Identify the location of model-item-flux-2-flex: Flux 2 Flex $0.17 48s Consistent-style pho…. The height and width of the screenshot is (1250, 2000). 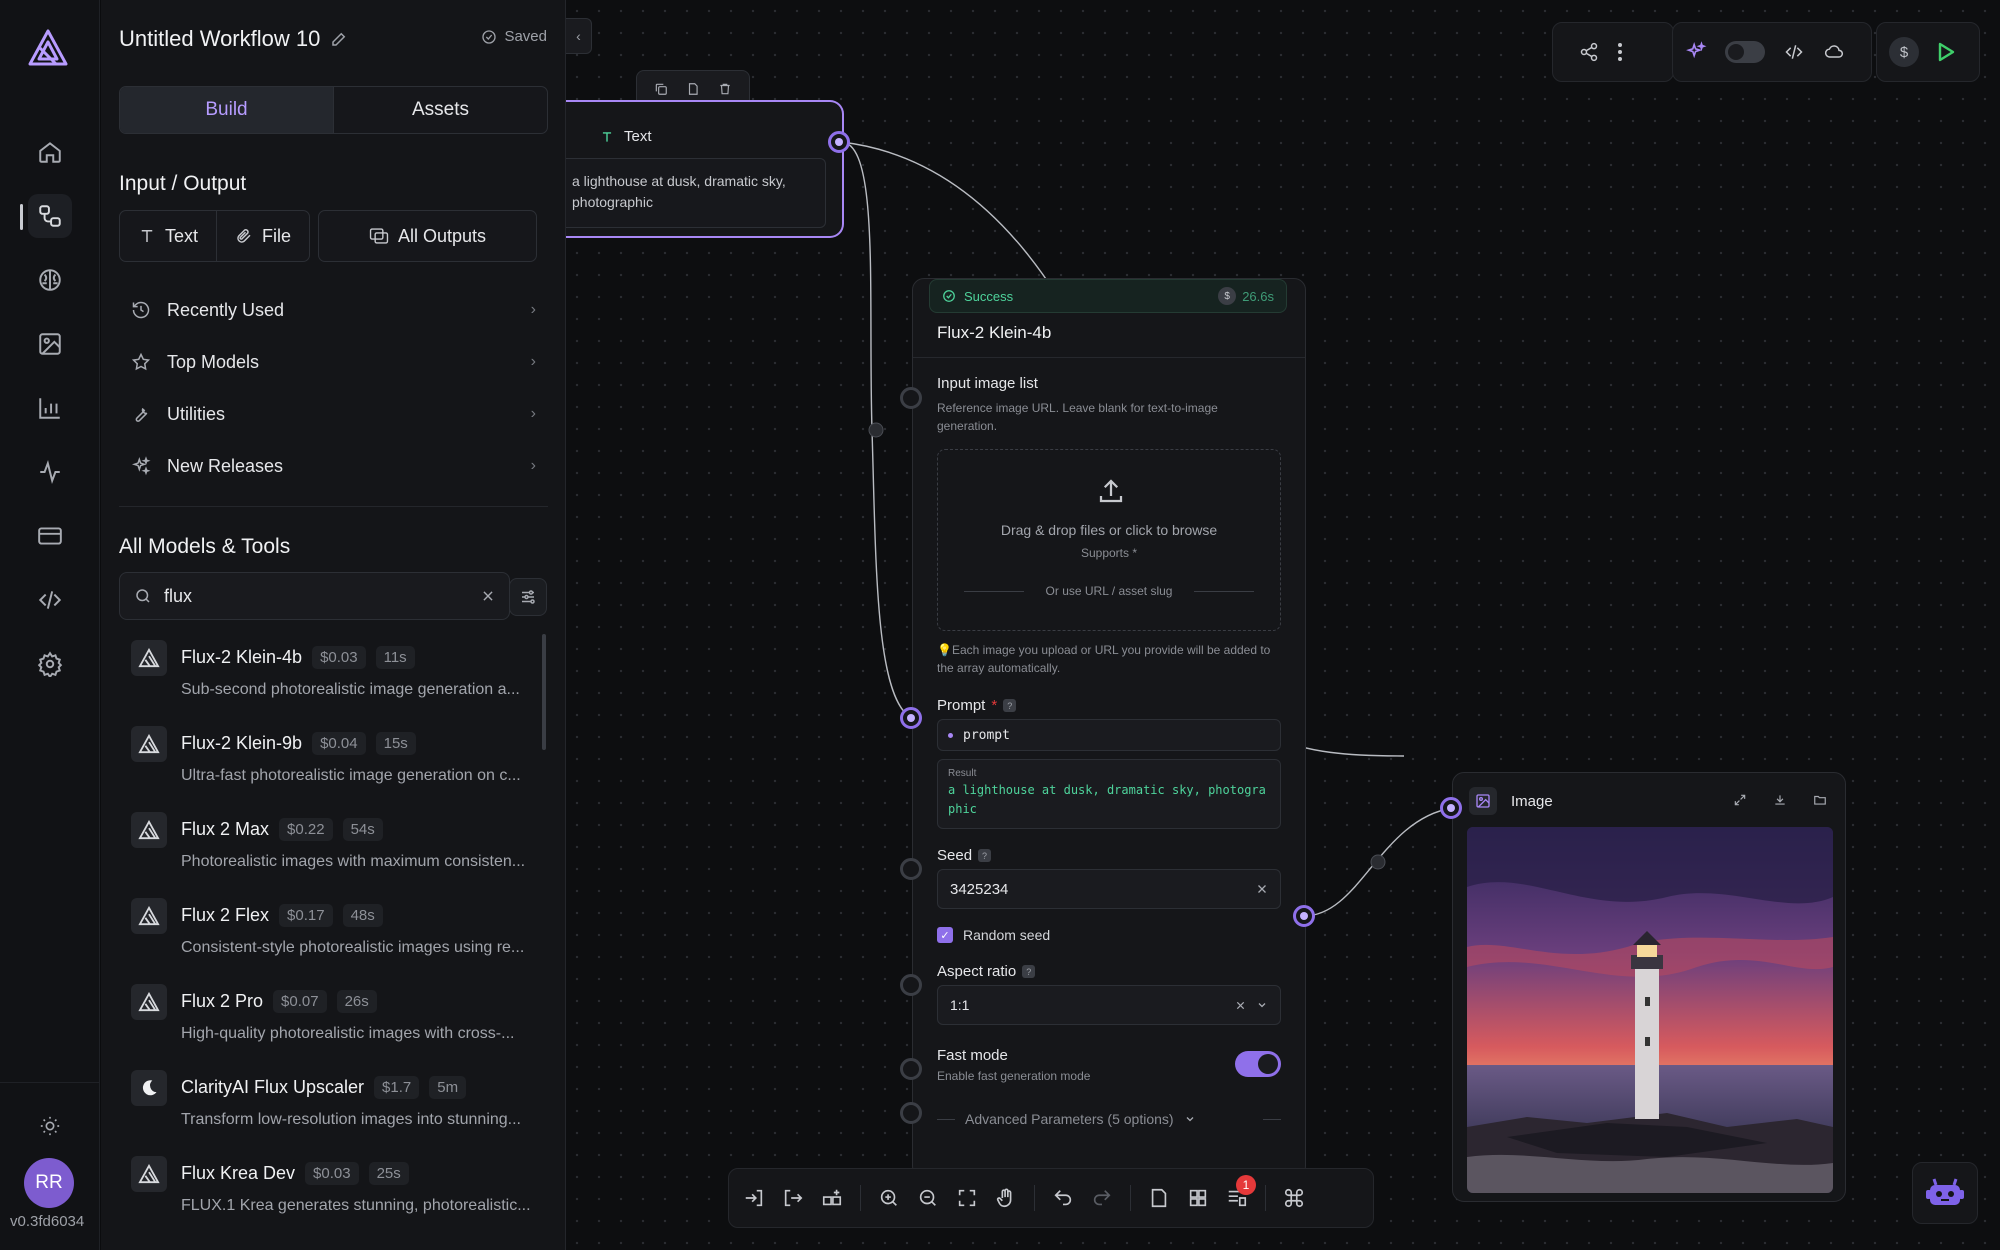
(331, 935).